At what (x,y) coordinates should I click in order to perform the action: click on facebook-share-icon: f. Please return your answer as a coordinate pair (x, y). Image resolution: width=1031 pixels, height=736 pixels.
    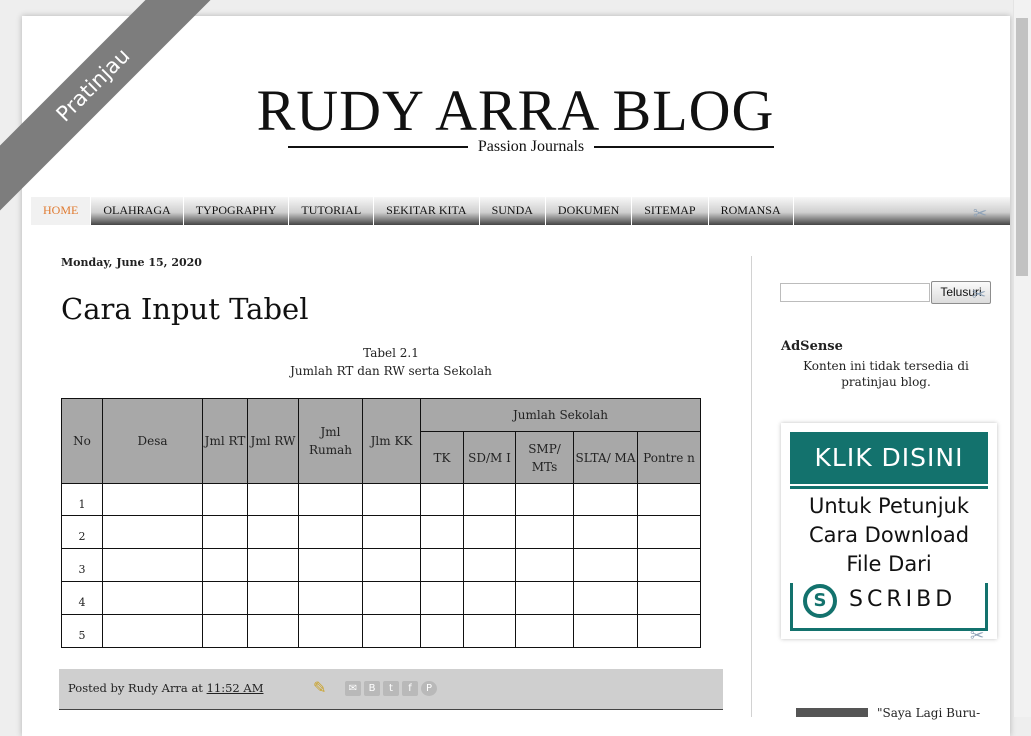
    Looking at the image, I should click on (410, 688).